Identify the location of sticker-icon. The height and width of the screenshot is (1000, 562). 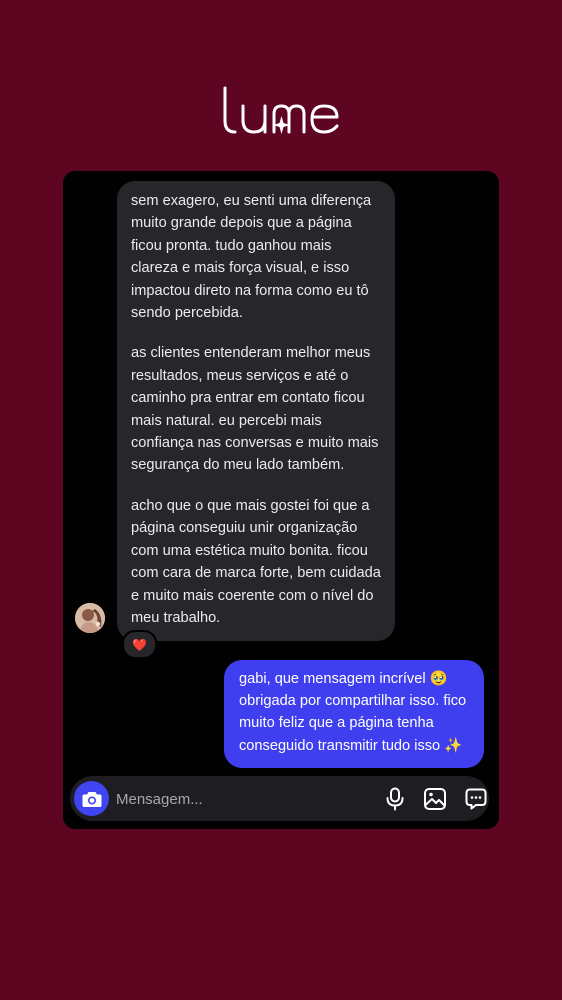
(476, 799).